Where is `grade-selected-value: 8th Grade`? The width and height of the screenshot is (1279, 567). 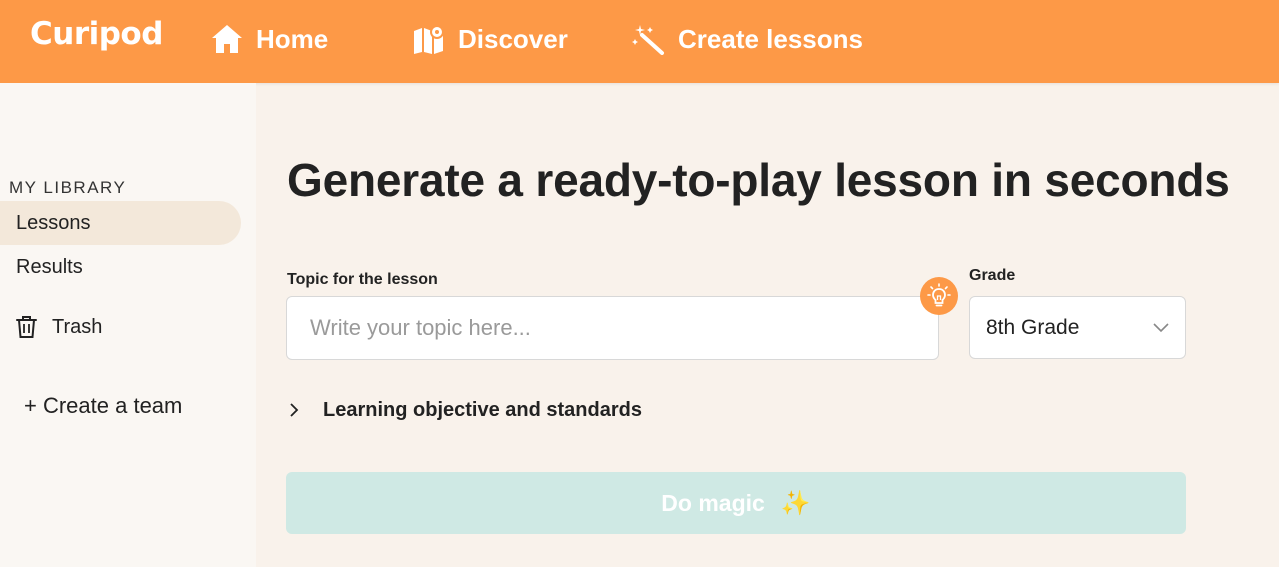
grade-selected-value: 8th Grade is located at coordinates (1033, 327).